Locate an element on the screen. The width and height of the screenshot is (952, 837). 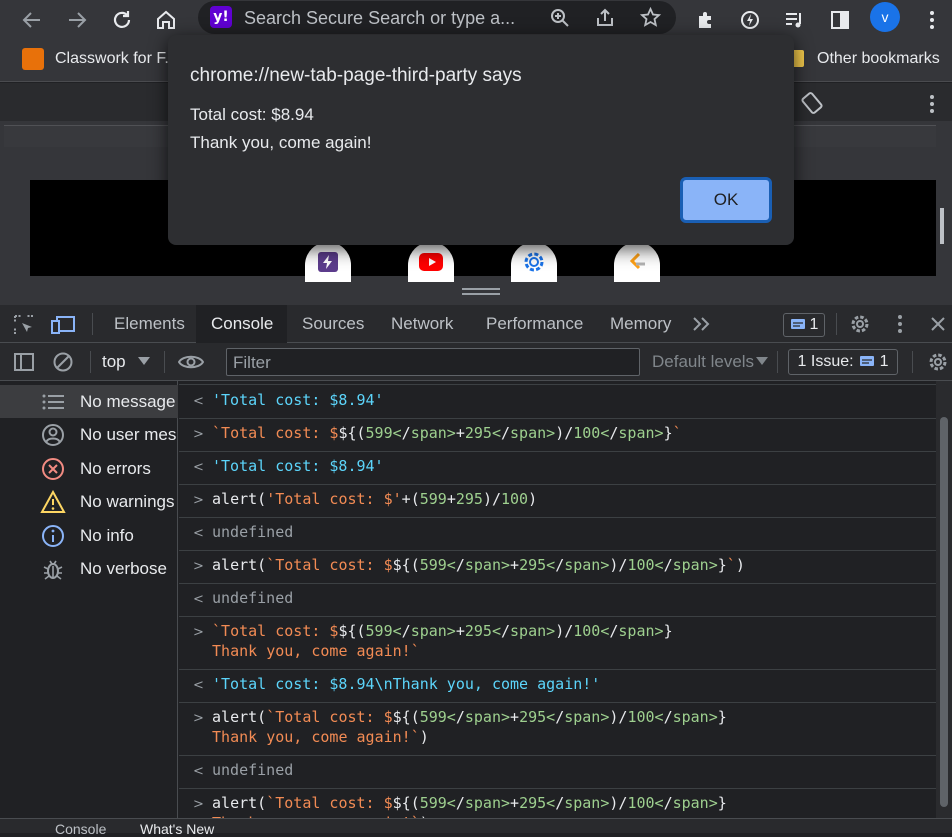
context-selector: top is located at coordinates (114, 362).